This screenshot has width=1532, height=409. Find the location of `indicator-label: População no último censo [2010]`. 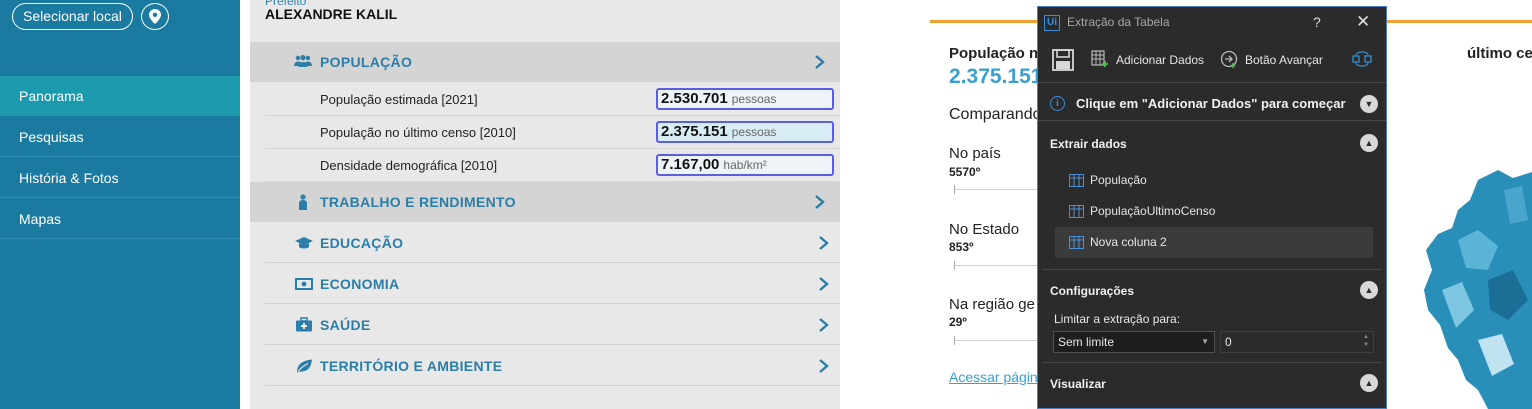

indicator-label: População no último censo [2010] is located at coordinates (418, 132).